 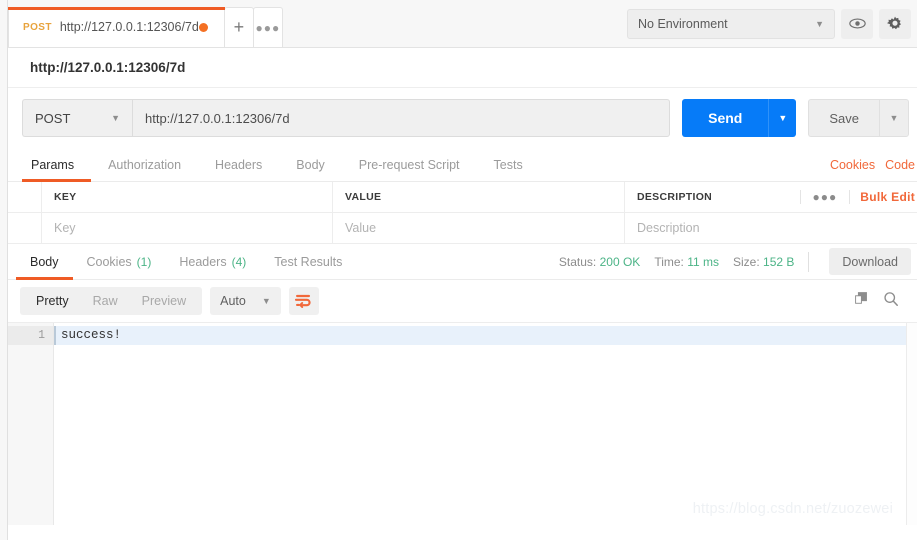 I want to click on url-input: http://127.0.0.1:12306/7d, so click(x=401, y=118).